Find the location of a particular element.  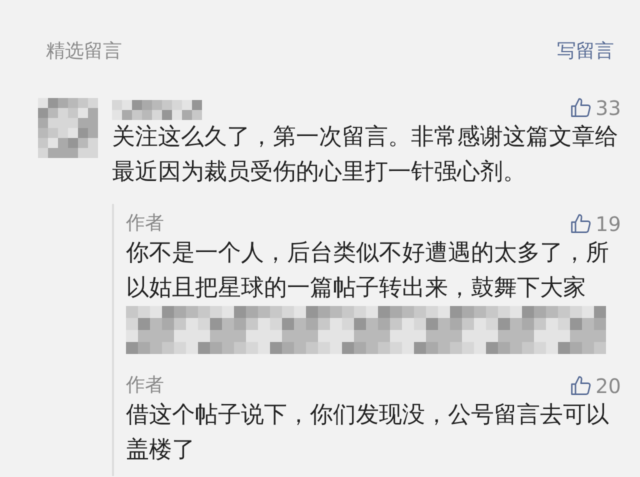

reply-text: 你不是一个人，后台类似不好遭遇的太多了，所以姑且把星球的一篇帖子转出来，鼓舞下大家 is located at coordinates (368, 271).